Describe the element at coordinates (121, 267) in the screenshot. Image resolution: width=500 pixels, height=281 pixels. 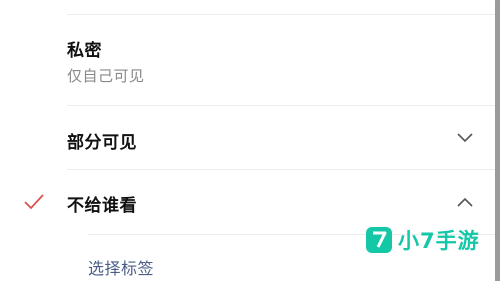
I see `select-tags-link: 选择标签` at that location.